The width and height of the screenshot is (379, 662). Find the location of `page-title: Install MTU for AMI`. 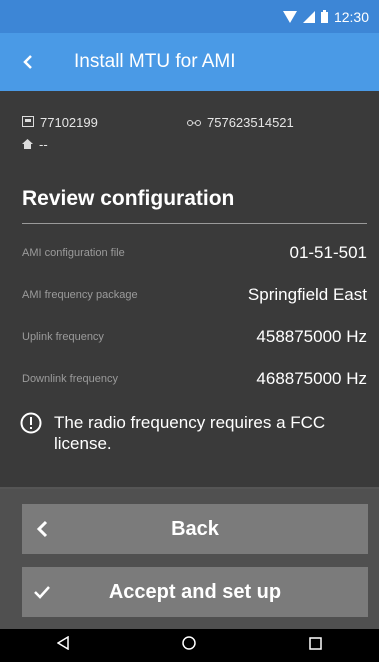

page-title: Install MTU for AMI is located at coordinates (155, 61).